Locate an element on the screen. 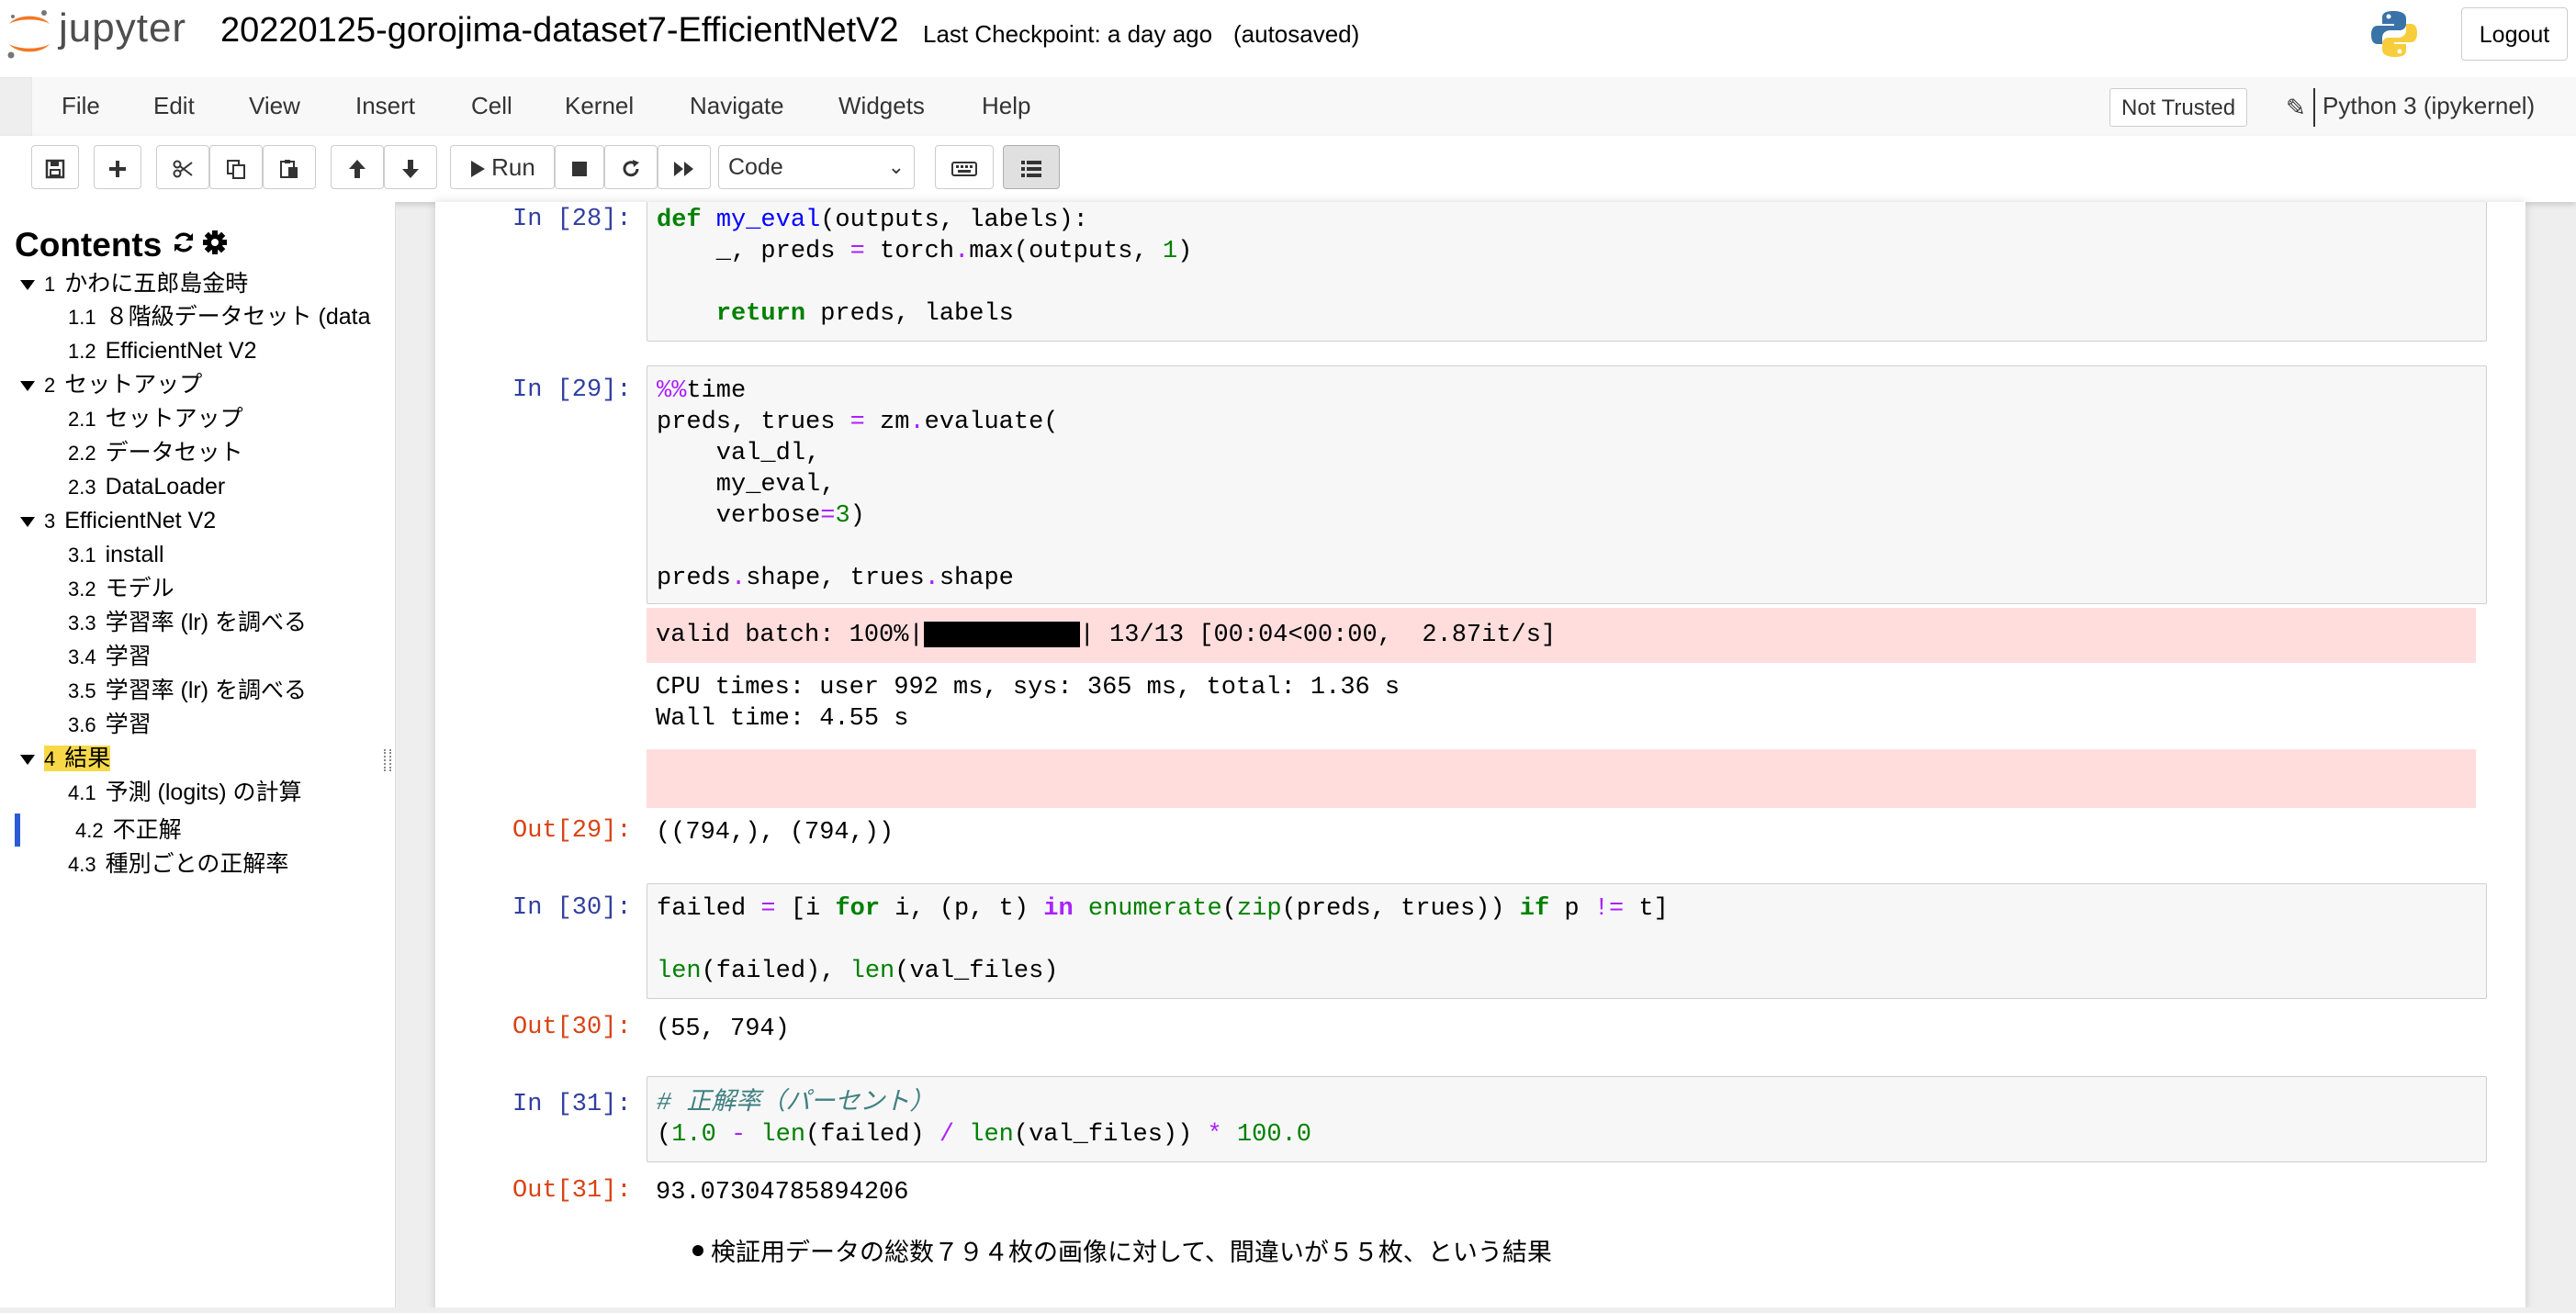  copy-button is located at coordinates (236, 167).